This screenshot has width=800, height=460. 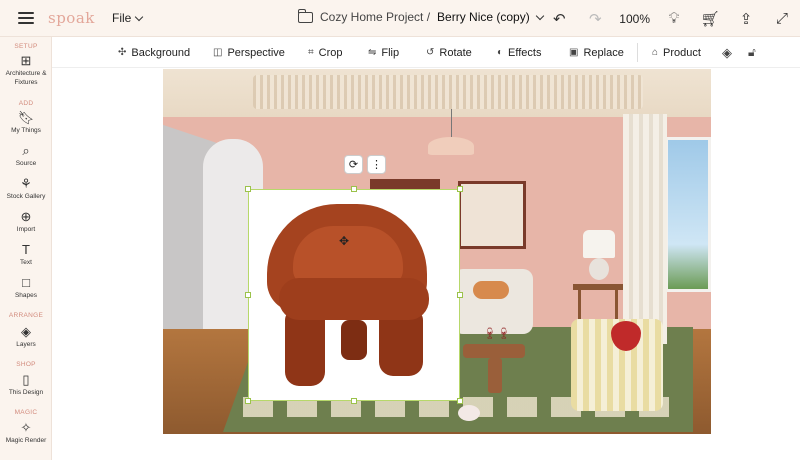 I want to click on project-name: Cozy Home Project /, so click(x=375, y=17).